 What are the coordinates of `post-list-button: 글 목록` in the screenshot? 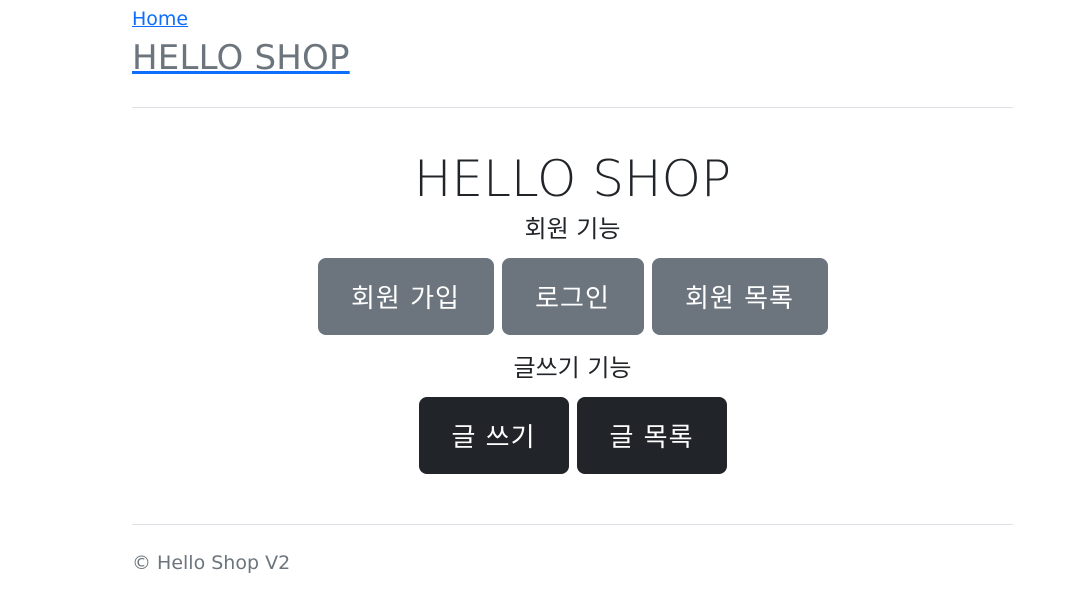 It's located at (651, 435).